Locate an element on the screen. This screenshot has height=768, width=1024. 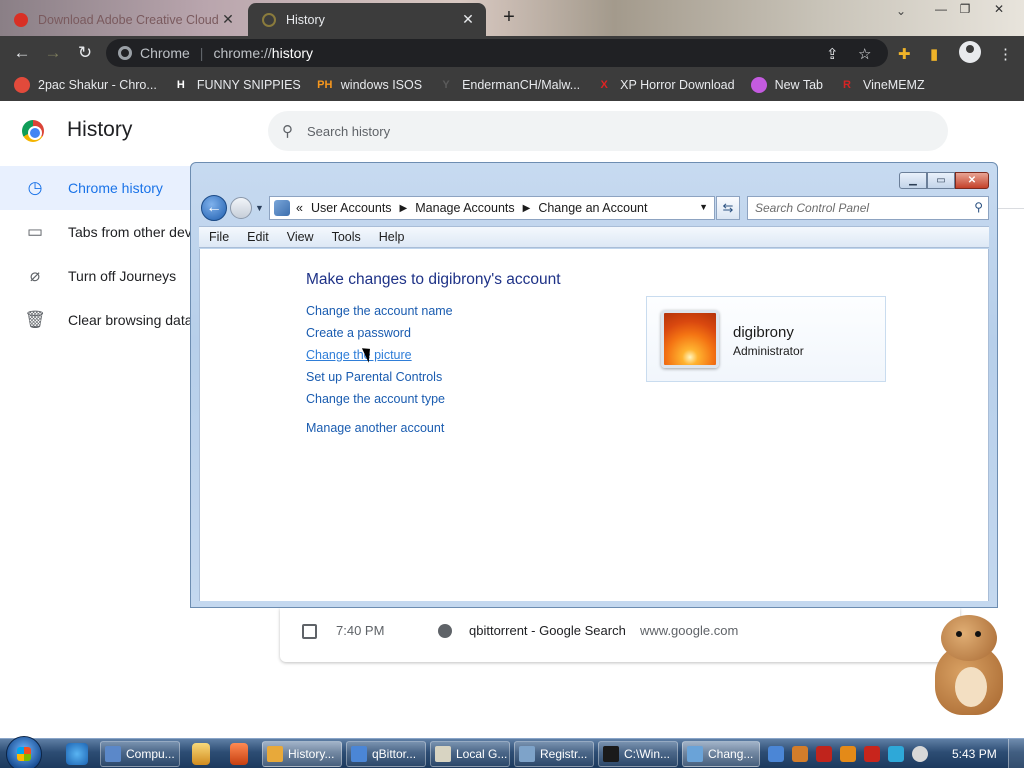
menu-dots-icon: ⋮ is located at coordinates (1005, 54).